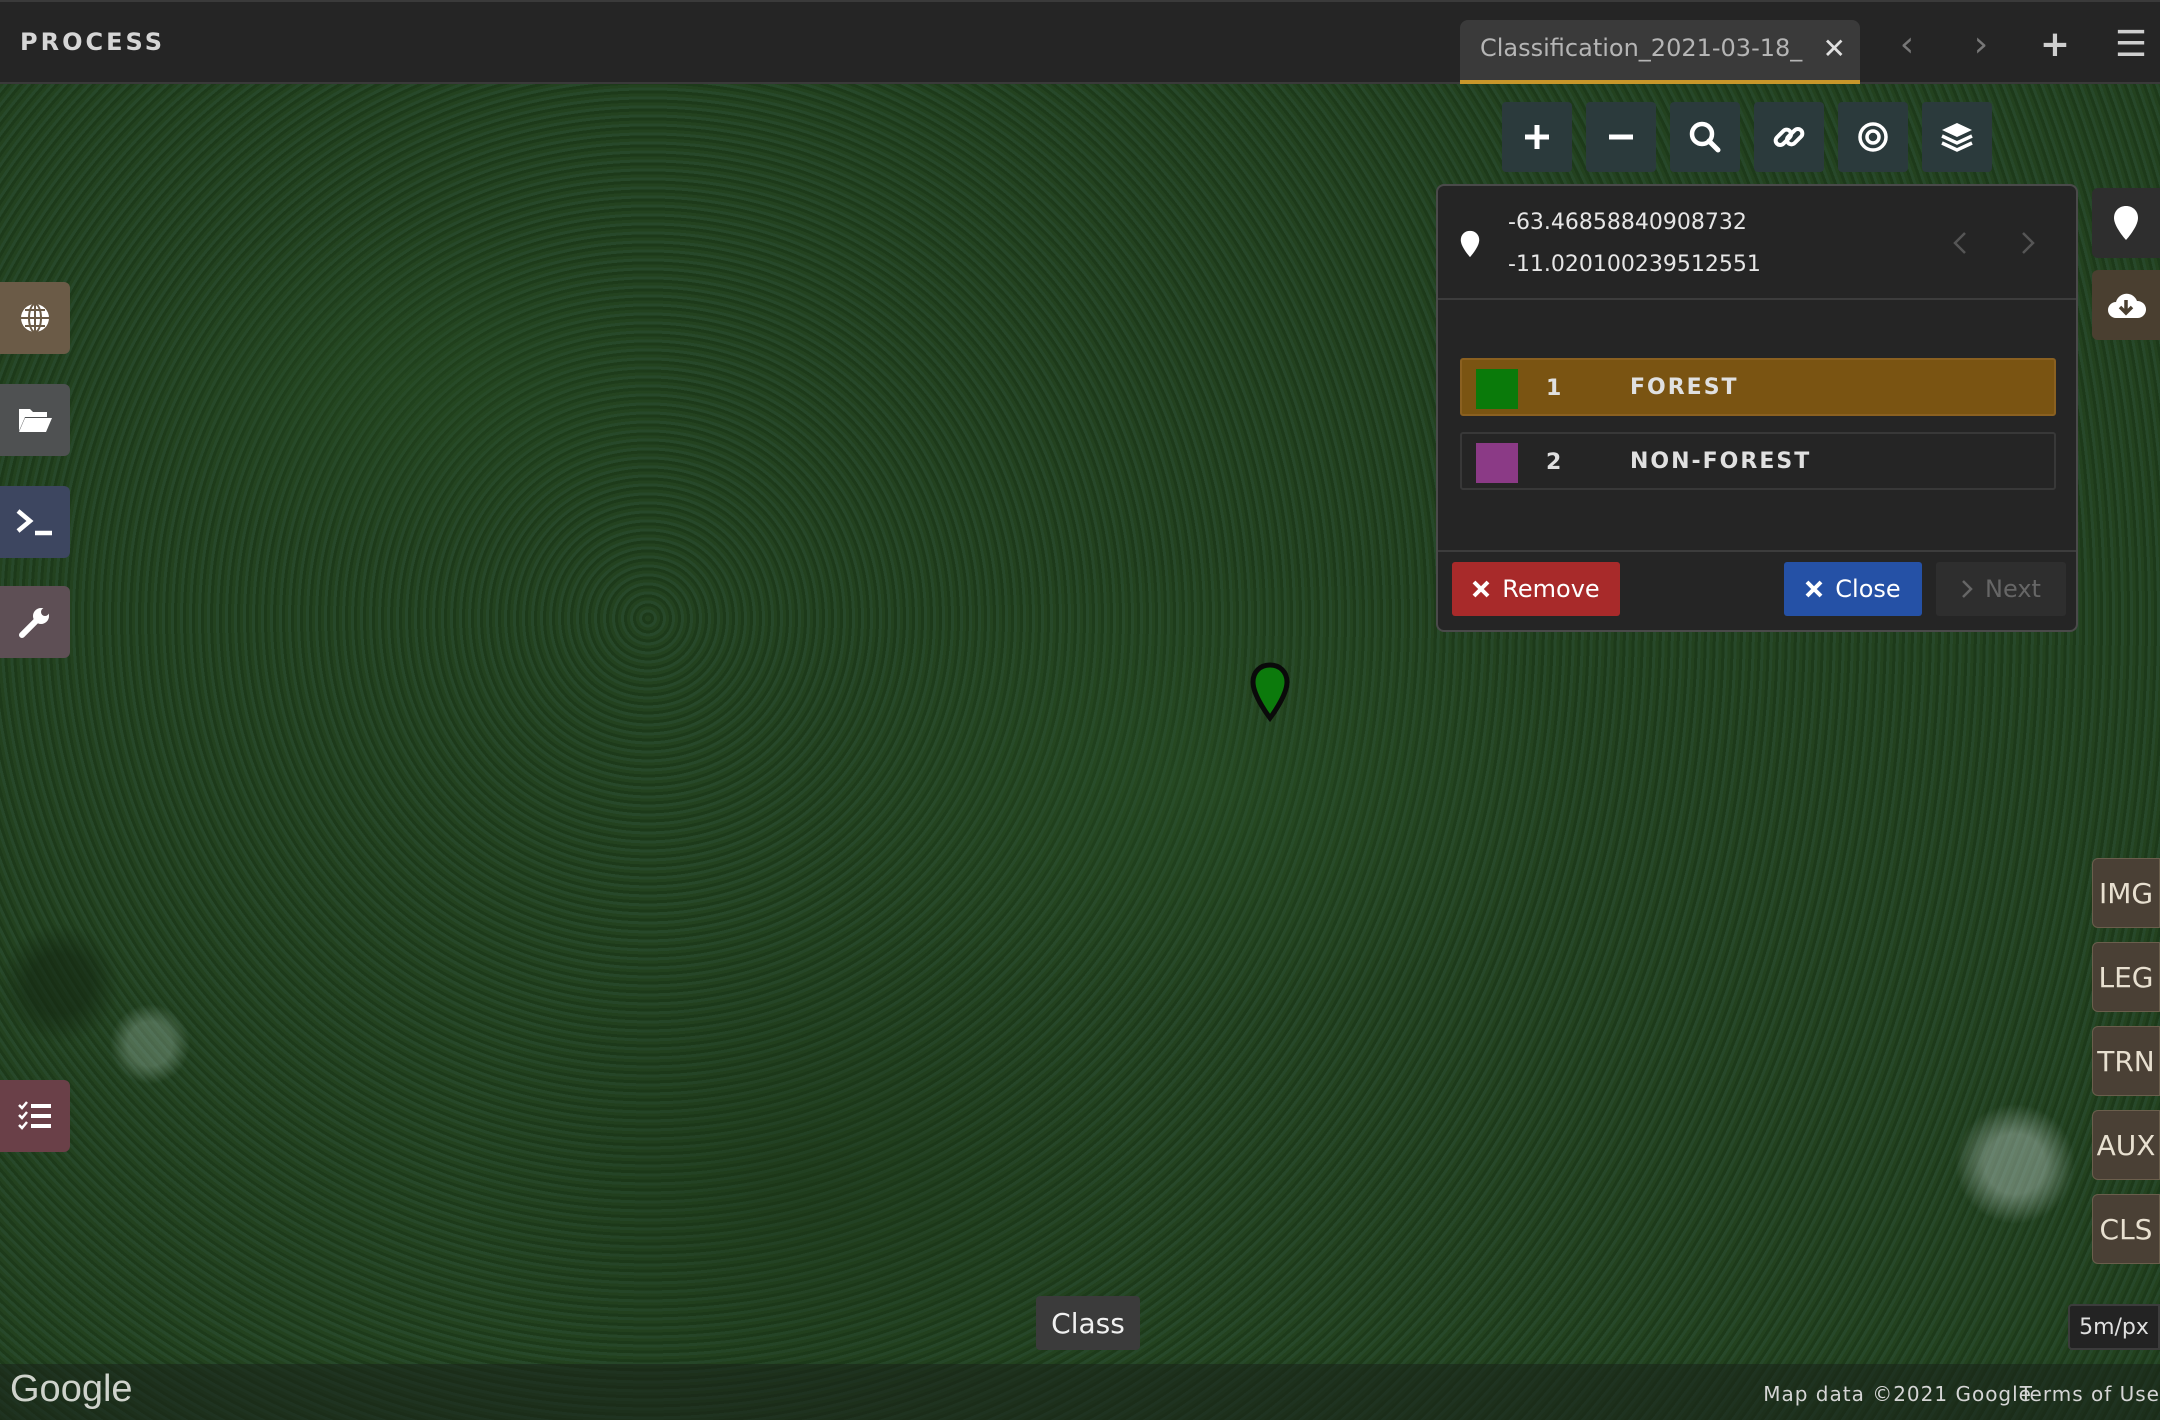 The width and height of the screenshot is (2160, 1420). What do you see at coordinates (1834, 48) in the screenshot?
I see `close-tab-icon: ✕` at bounding box center [1834, 48].